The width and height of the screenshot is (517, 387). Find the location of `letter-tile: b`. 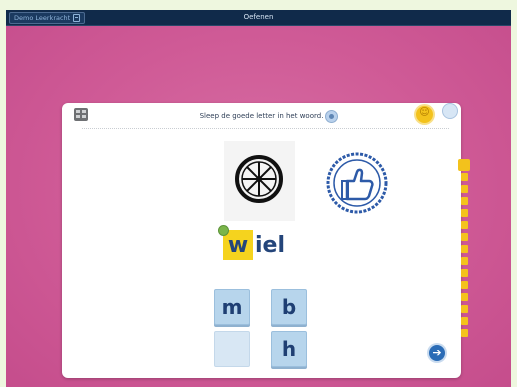

letter-tile: b is located at coordinates (289, 307).